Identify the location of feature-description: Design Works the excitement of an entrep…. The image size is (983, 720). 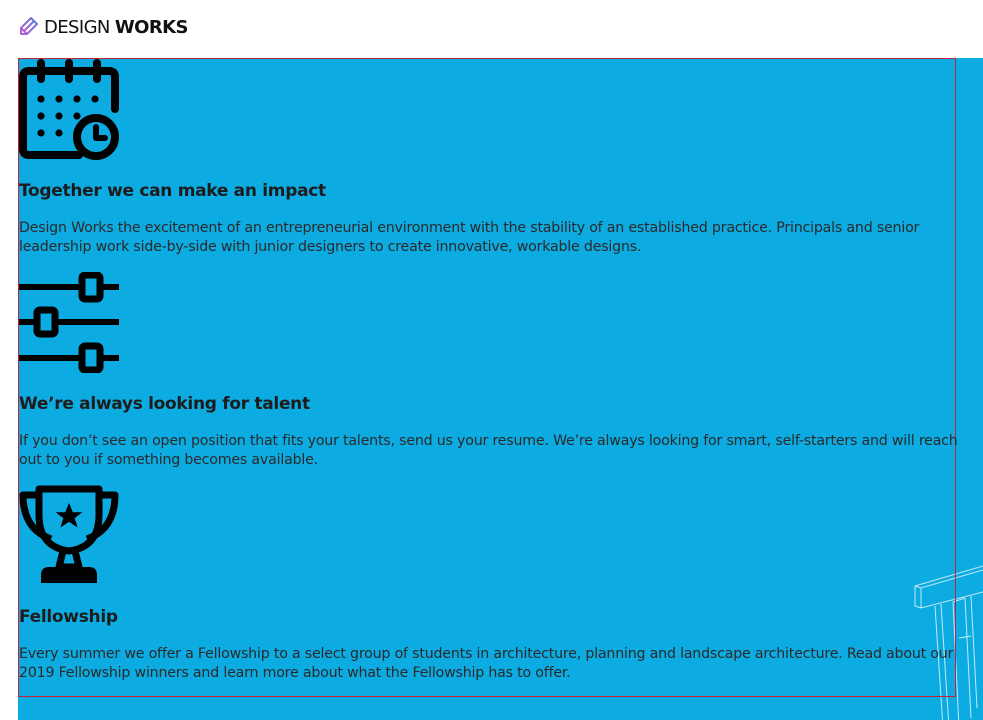
(469, 237).